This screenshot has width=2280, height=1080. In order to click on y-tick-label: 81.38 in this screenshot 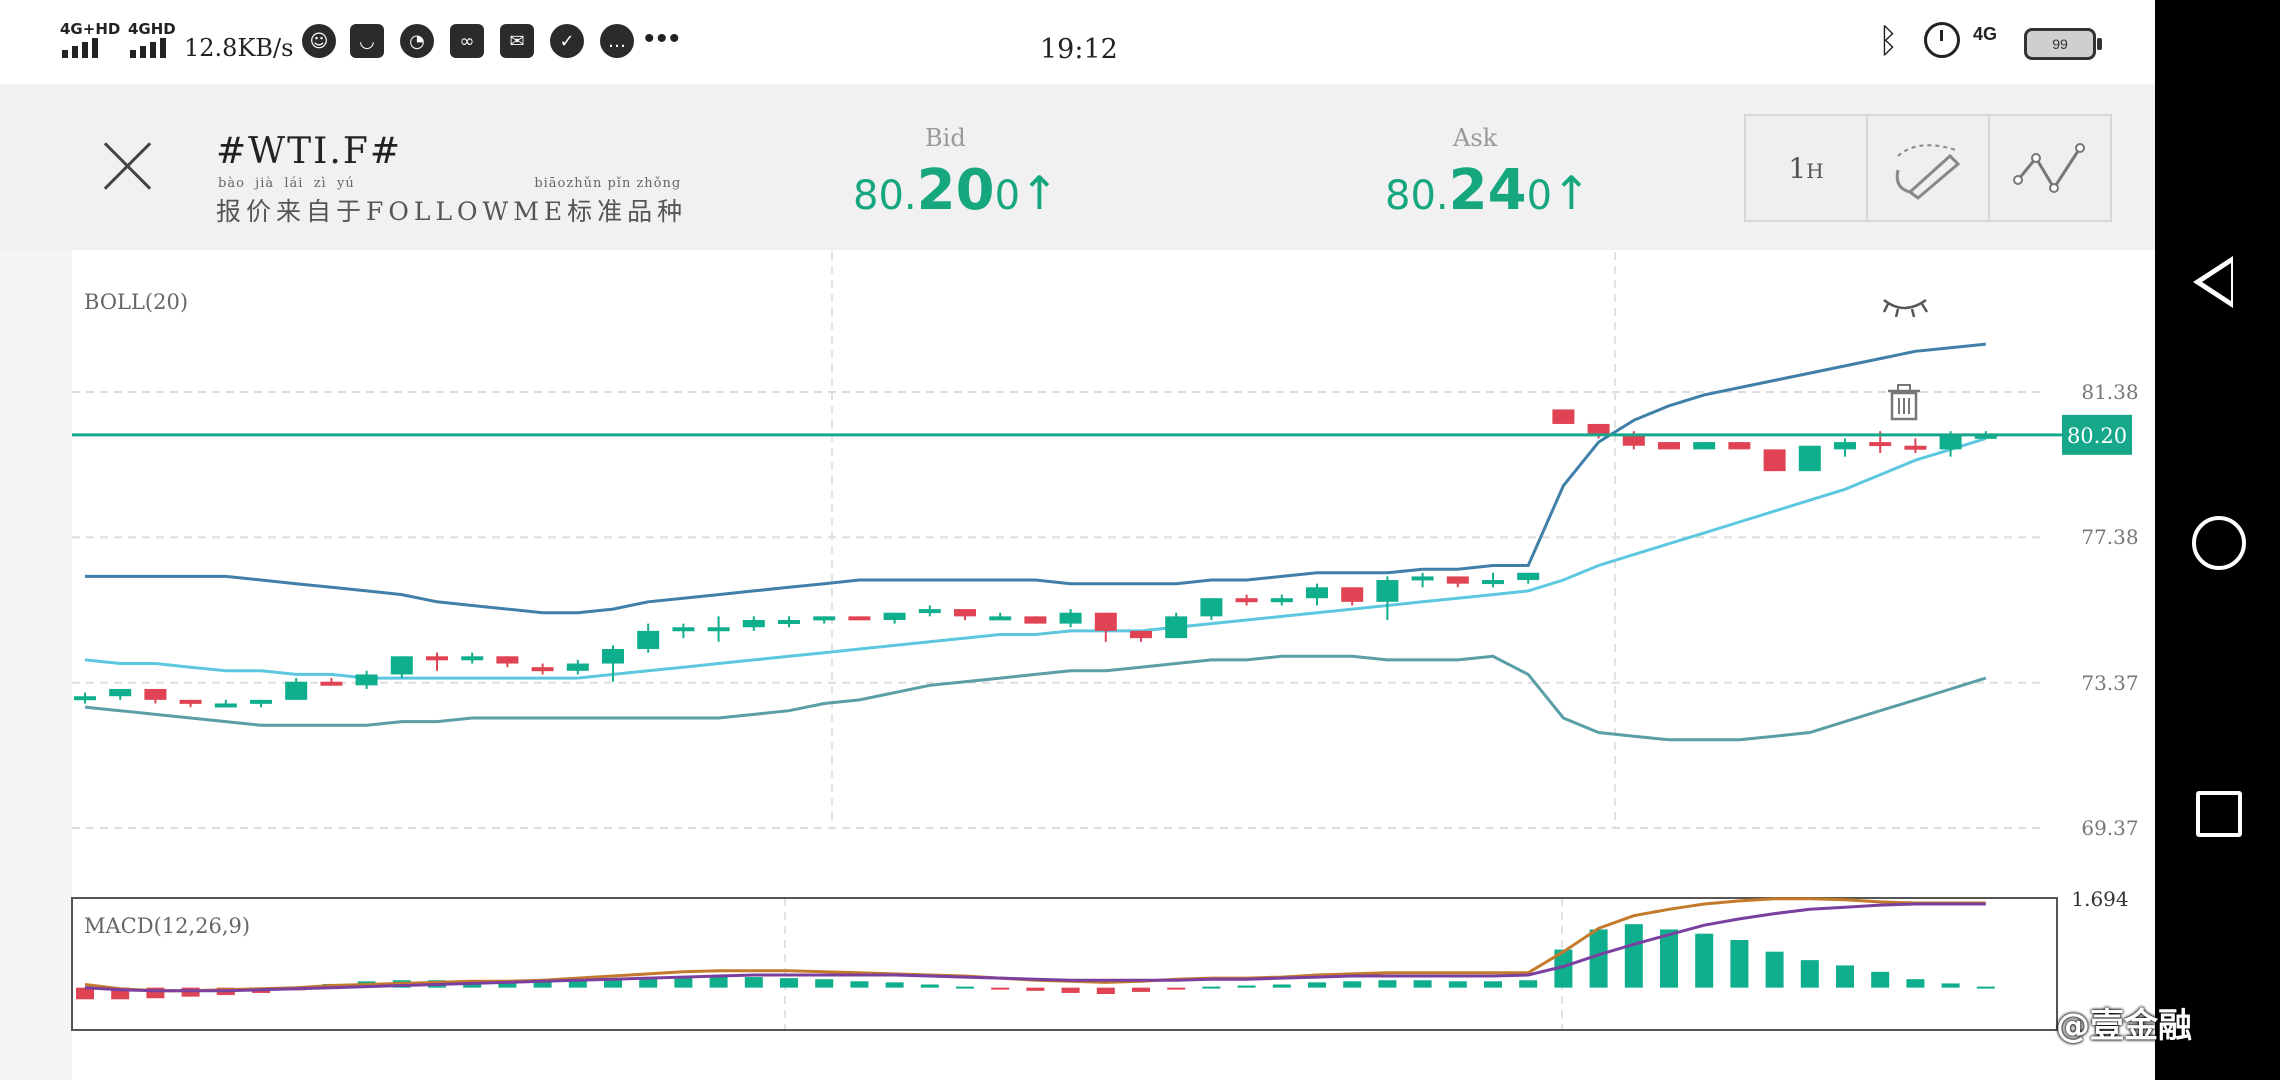, I will do `click(2109, 392)`.